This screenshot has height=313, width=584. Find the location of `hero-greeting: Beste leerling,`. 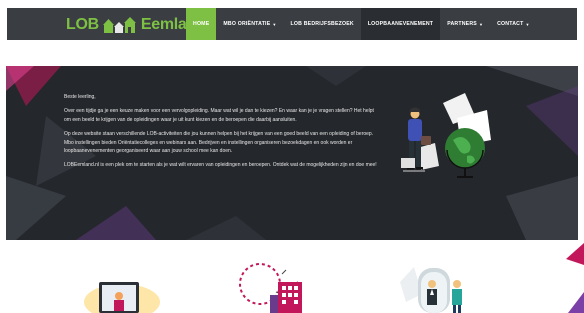

hero-greeting: Beste leerling, is located at coordinates (80, 97).